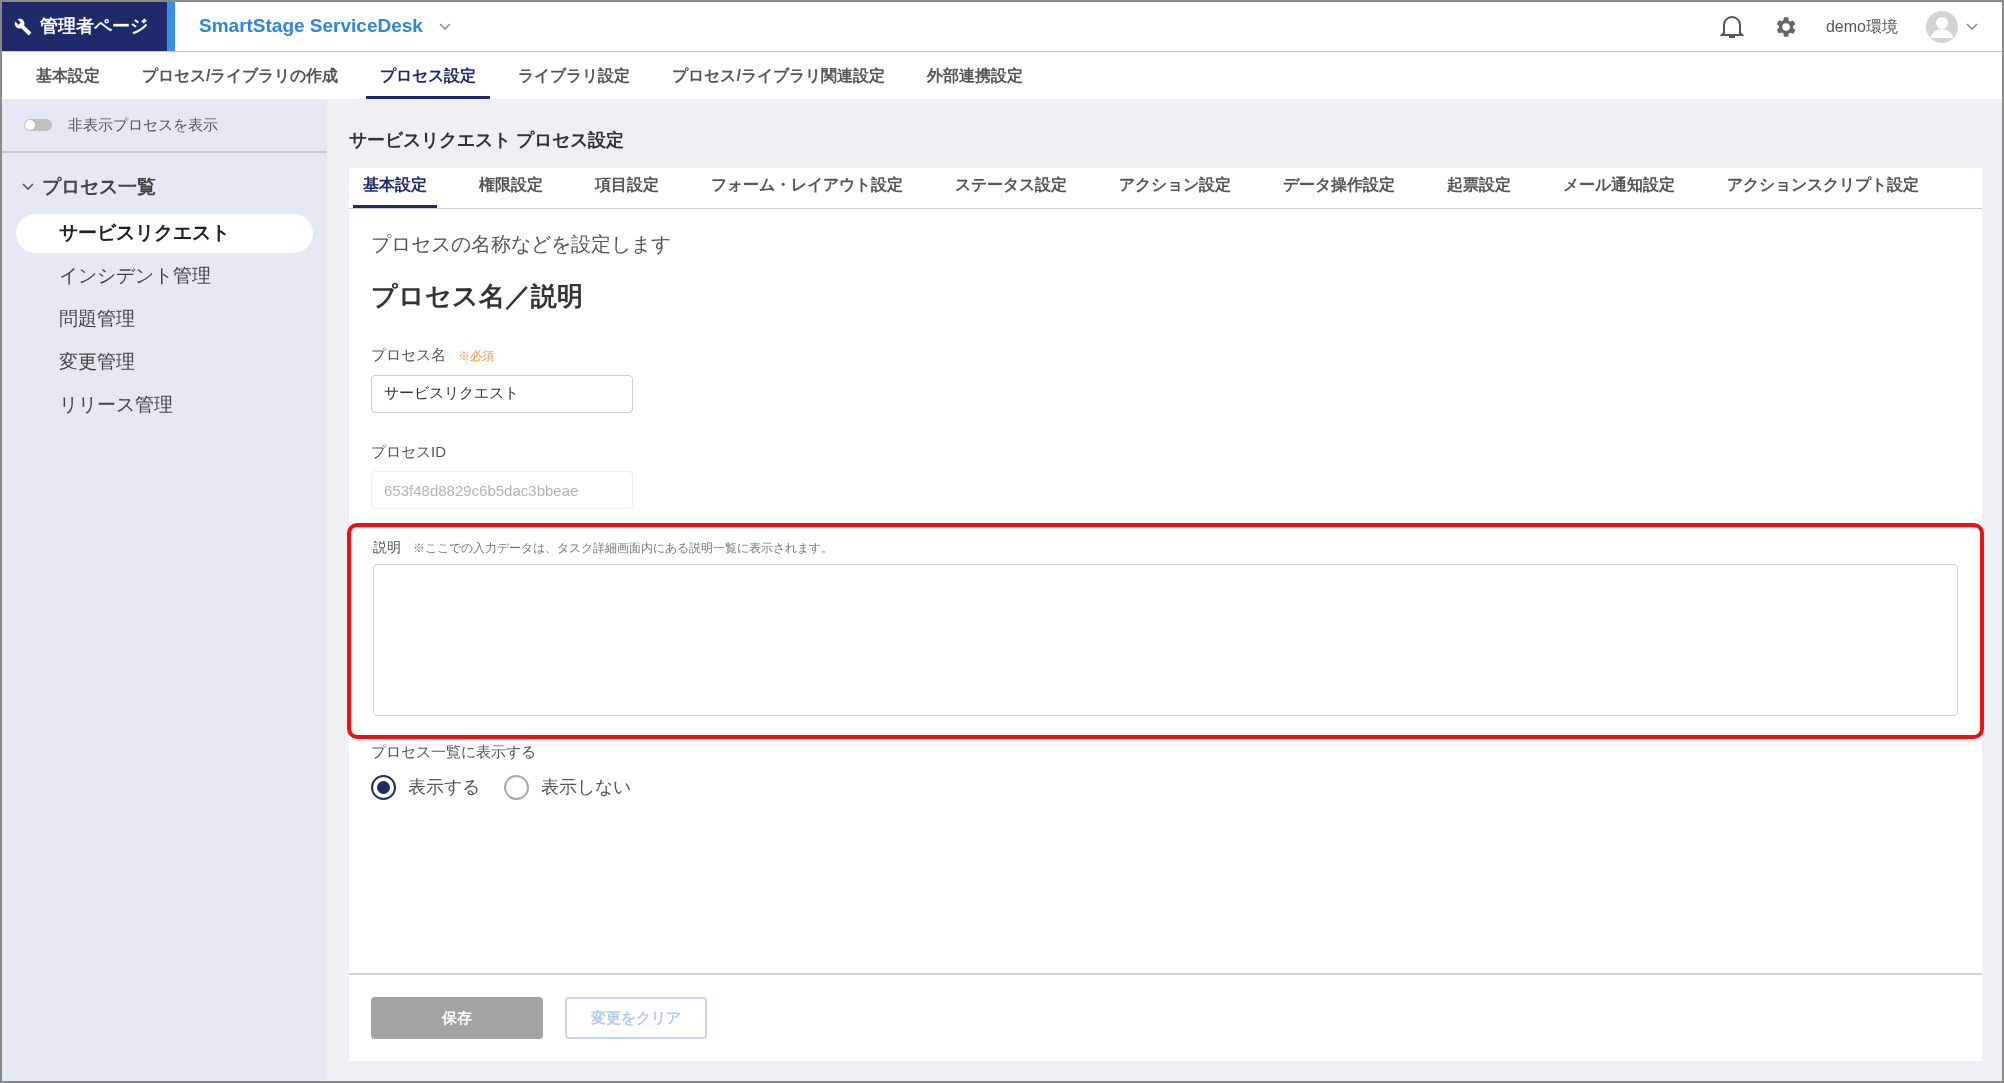  I want to click on accent-stripe, so click(171, 26).